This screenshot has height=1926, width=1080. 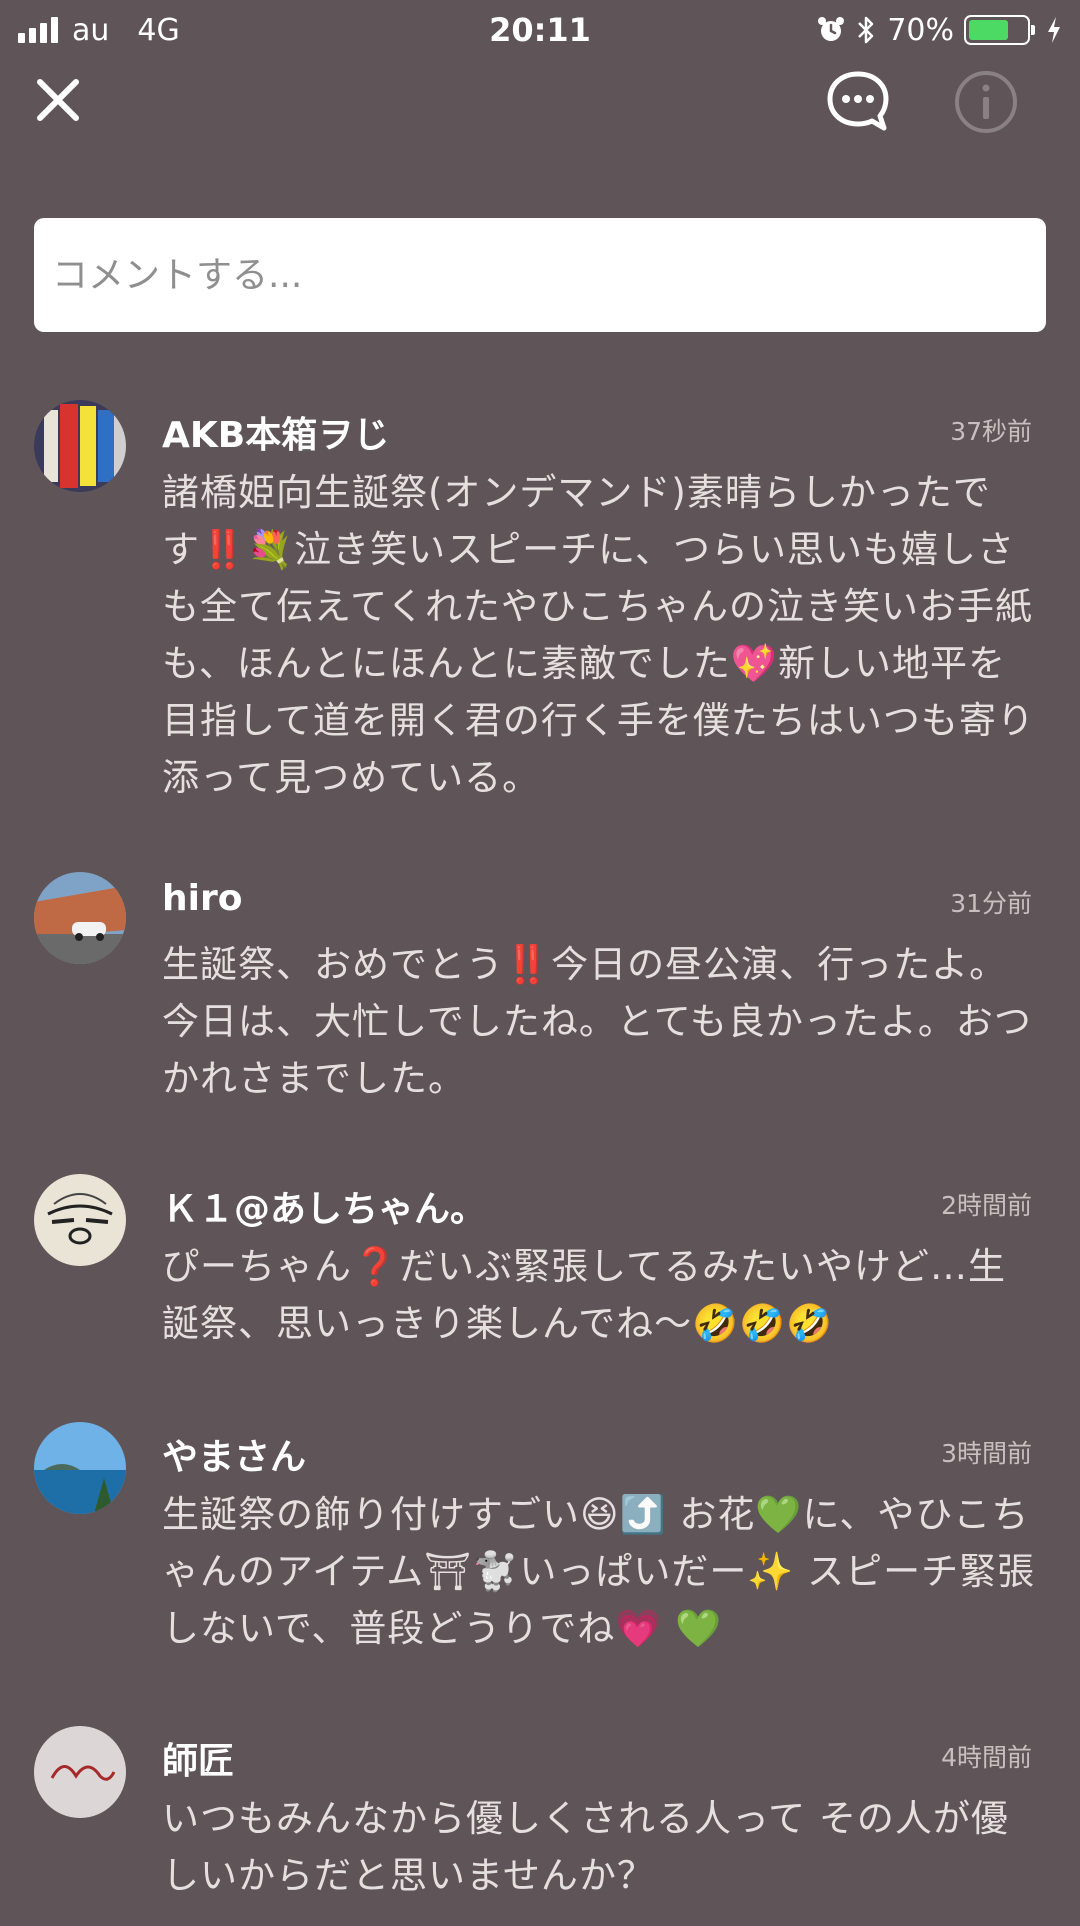 I want to click on comment-text: いつもみんなから優しくされる人って その人が優しいからだと思いませんか？, so click(x=585, y=1847).